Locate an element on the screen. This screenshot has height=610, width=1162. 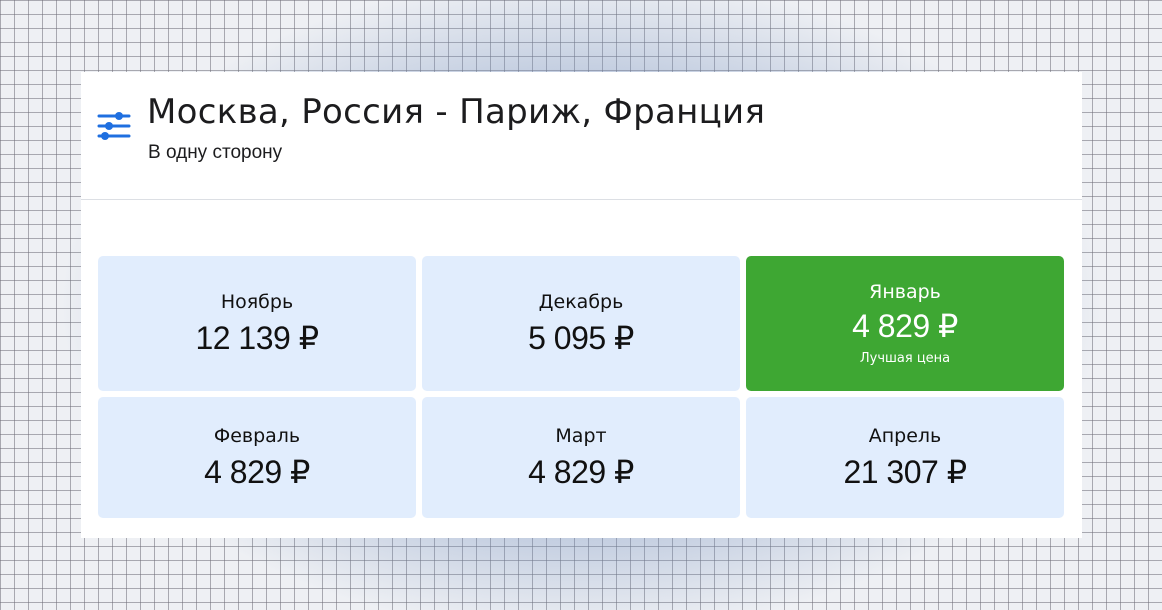
month-cell-november: Ноябрь 12 139 ₽ is located at coordinates (257, 323).